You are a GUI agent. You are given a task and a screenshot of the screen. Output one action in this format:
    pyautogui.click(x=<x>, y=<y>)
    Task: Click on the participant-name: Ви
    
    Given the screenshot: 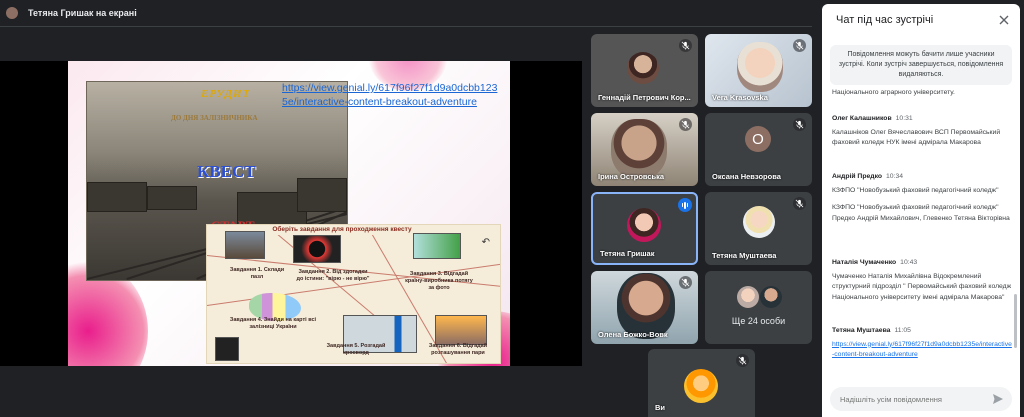 What is the action you would take?
    pyautogui.click(x=660, y=407)
    